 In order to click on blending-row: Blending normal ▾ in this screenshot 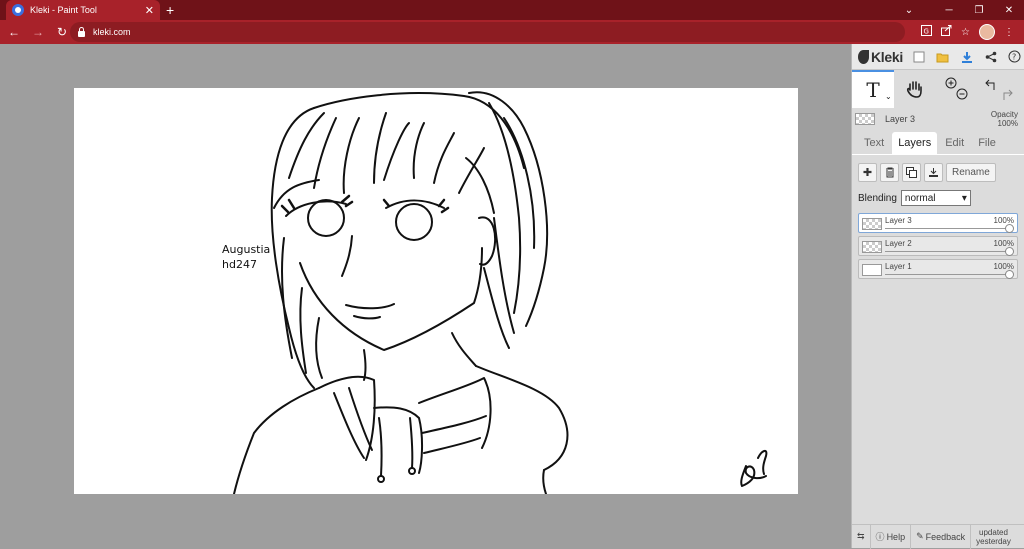, I will do `click(938, 198)`.